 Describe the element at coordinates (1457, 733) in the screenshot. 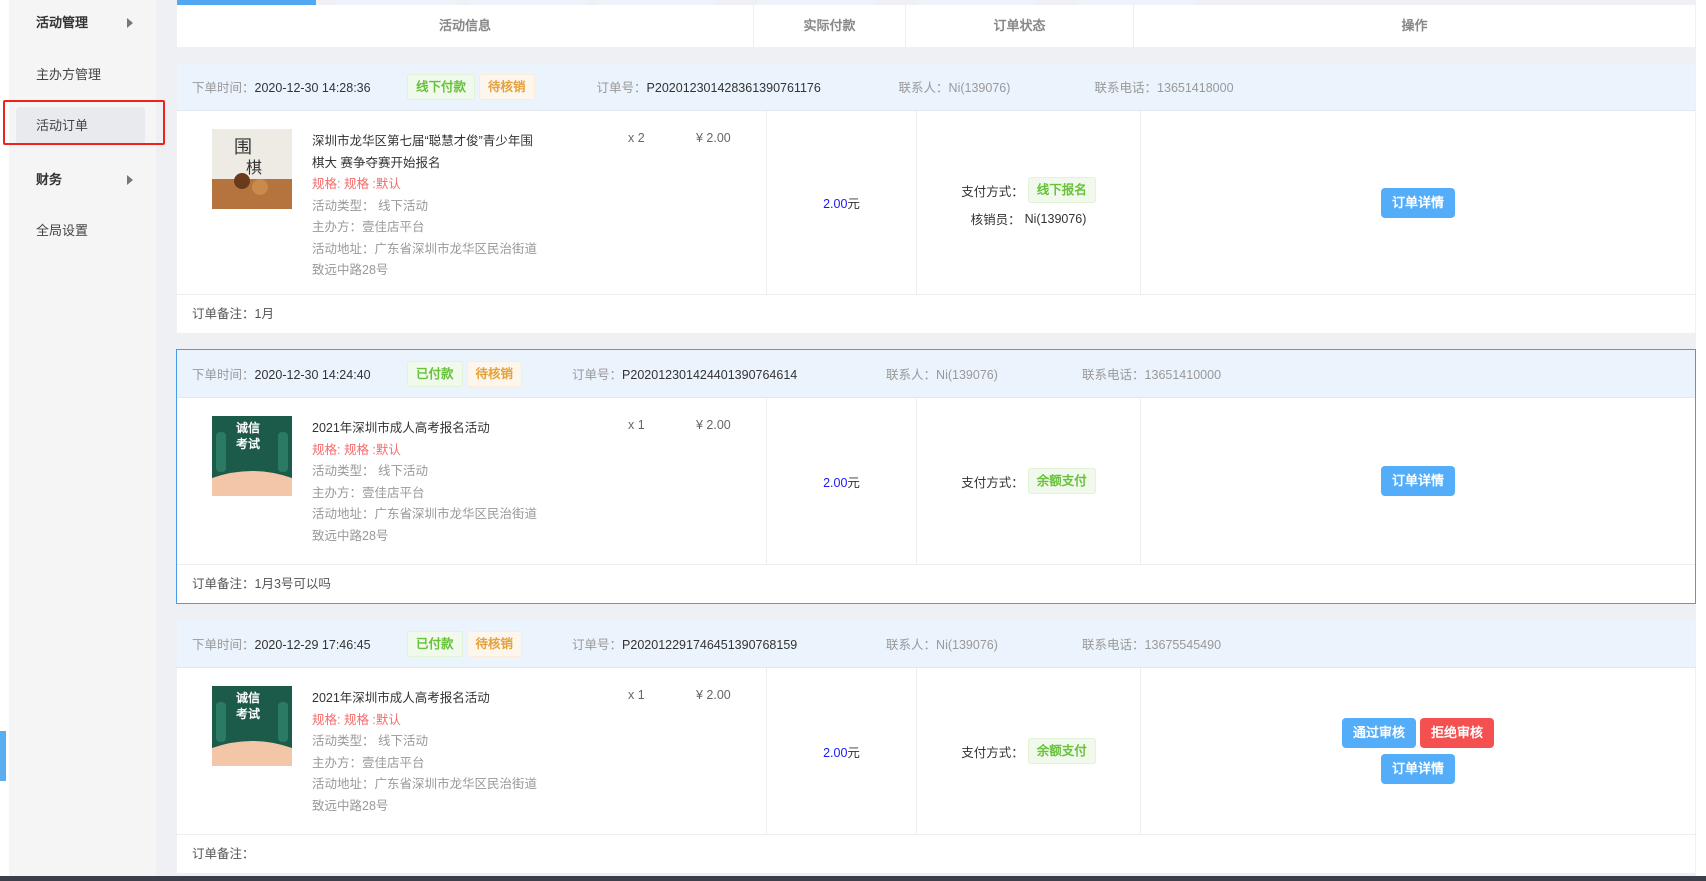

I see `reject-button: 拒绝审核` at that location.